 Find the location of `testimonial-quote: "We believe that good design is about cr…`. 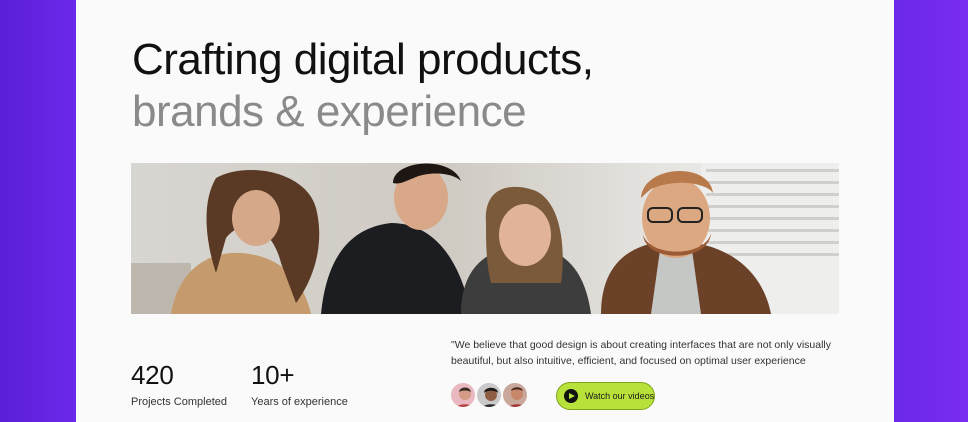

testimonial-quote: "We believe that good design is about cr… is located at coordinates (641, 353).